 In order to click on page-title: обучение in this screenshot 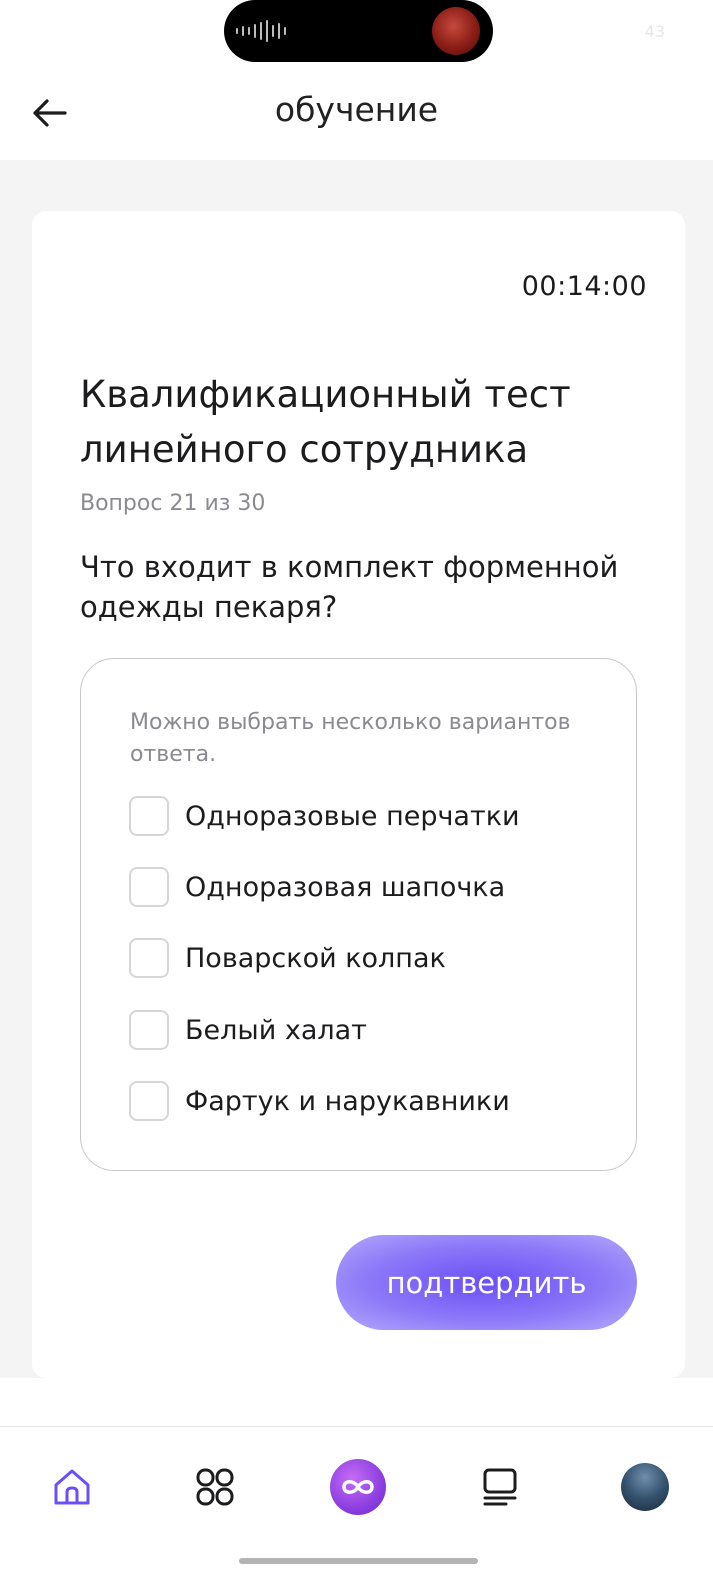, I will do `click(356, 109)`.